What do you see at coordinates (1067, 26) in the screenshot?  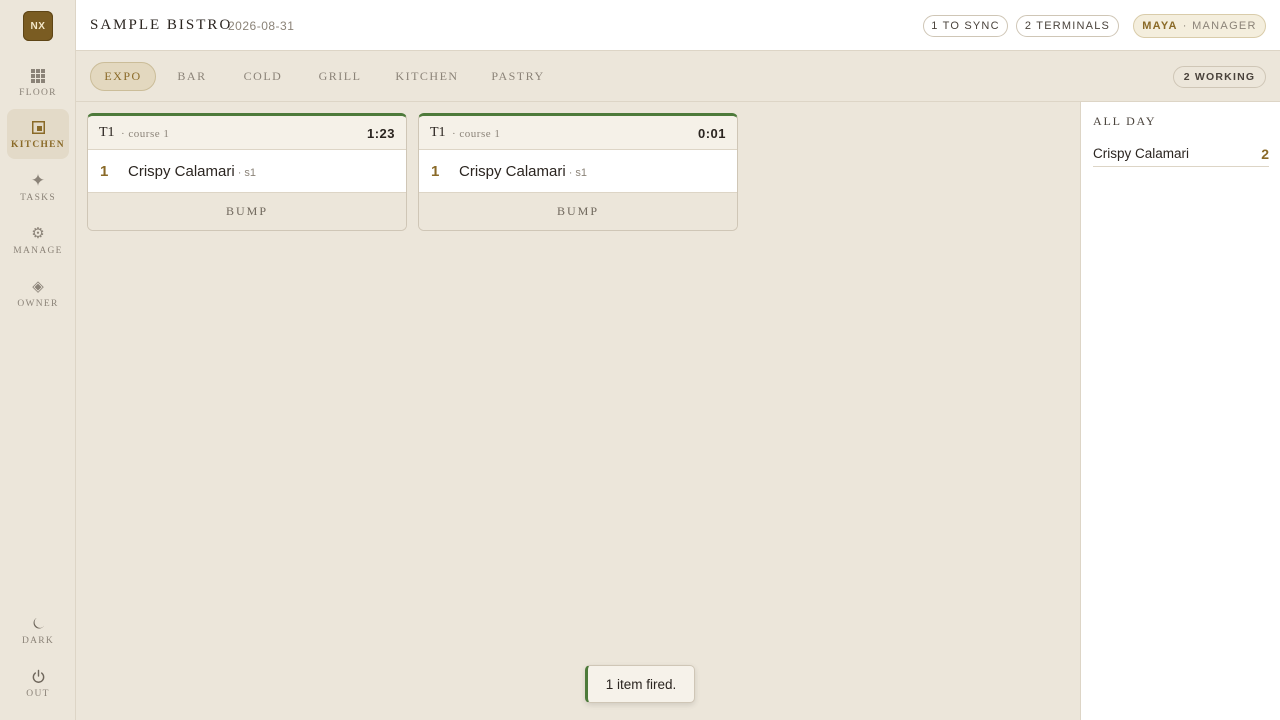 I see `terminals-badge: 2 TERMINALS` at bounding box center [1067, 26].